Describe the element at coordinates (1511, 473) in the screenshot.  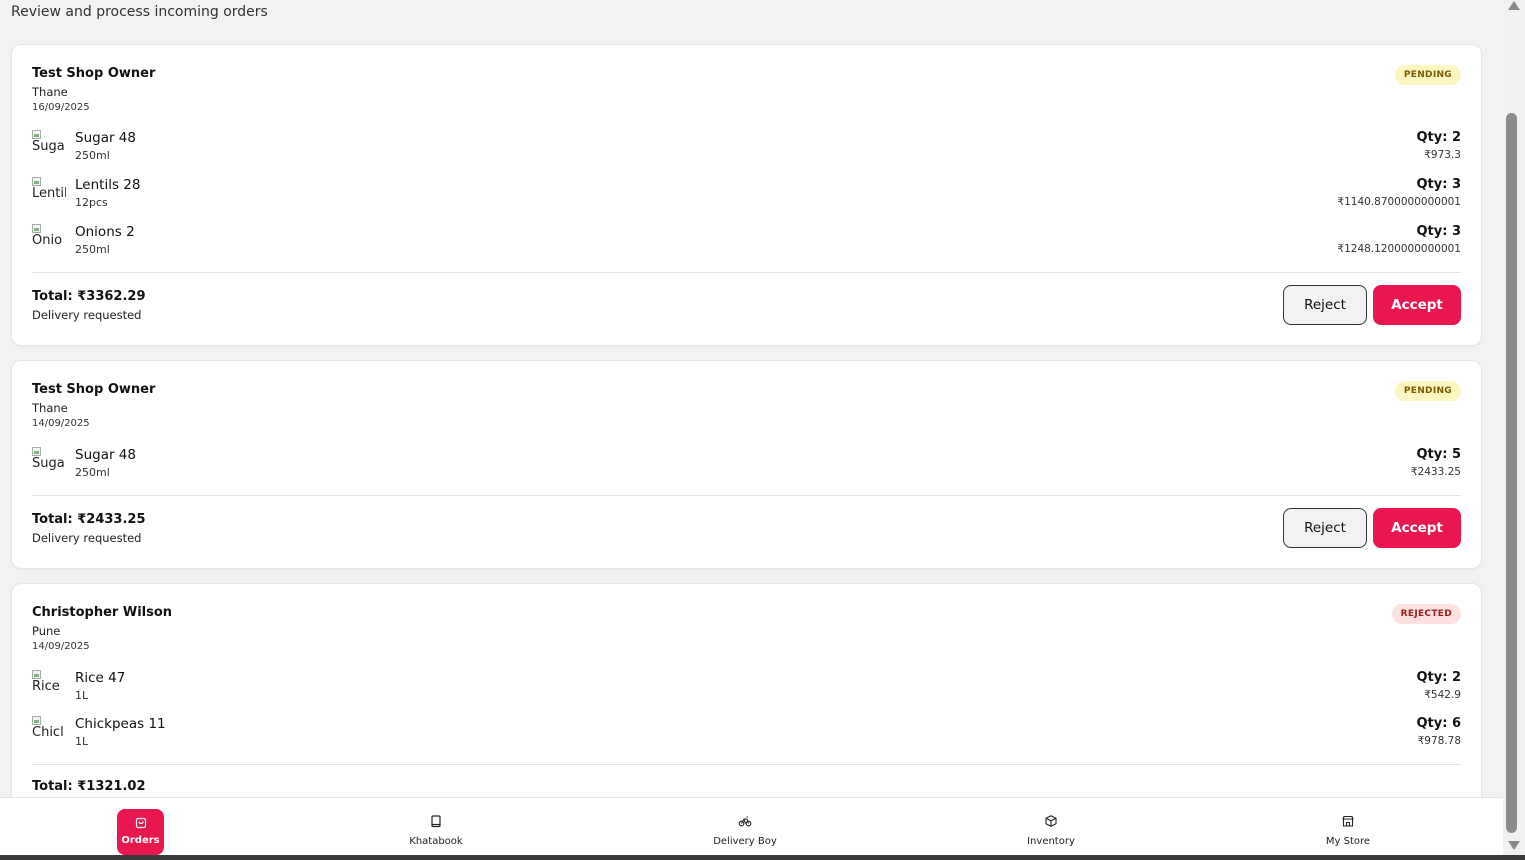
I see `scroll-thumb` at that location.